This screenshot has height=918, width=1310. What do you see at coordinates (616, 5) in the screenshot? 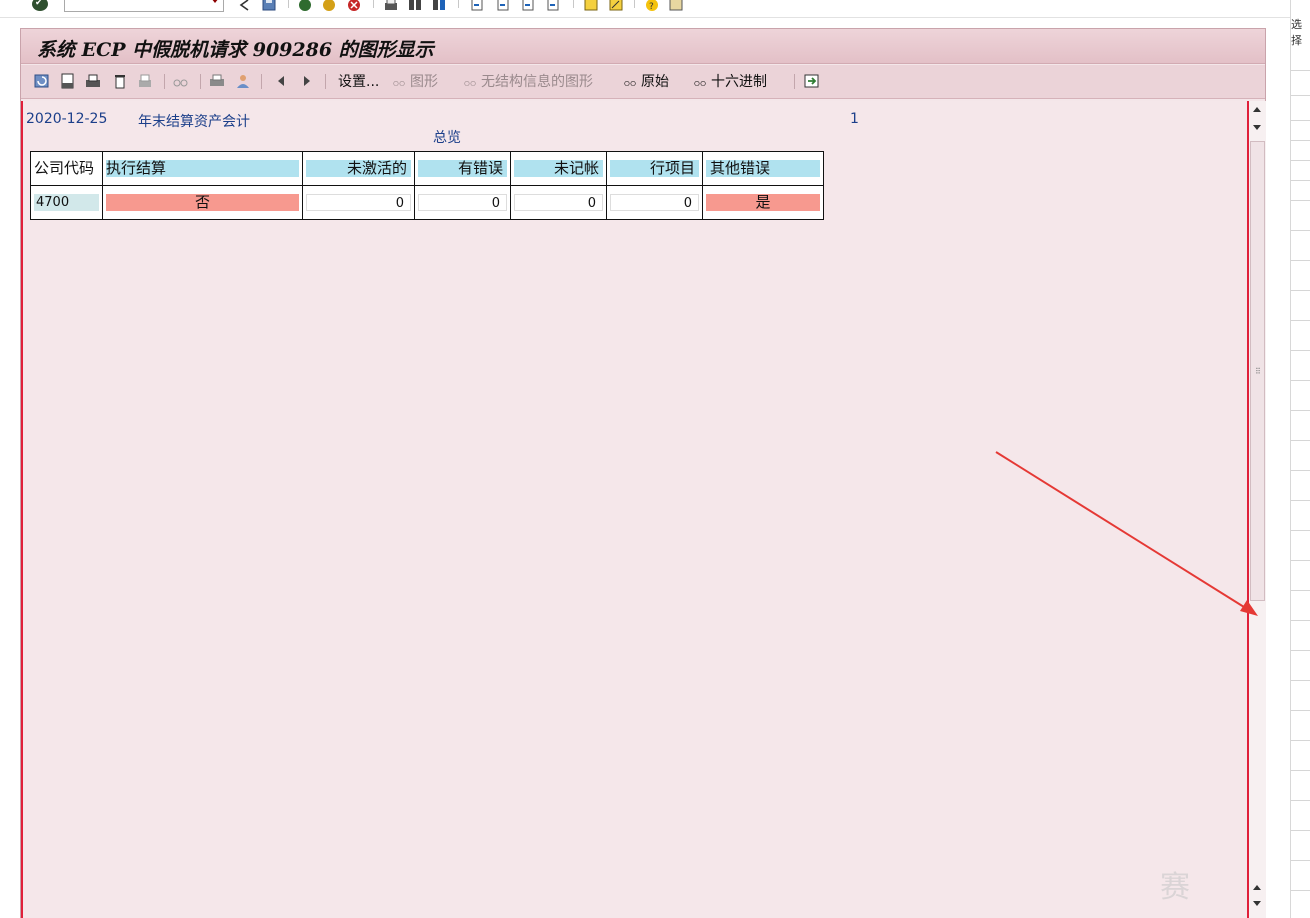
I see `shortcut-icon` at bounding box center [616, 5].